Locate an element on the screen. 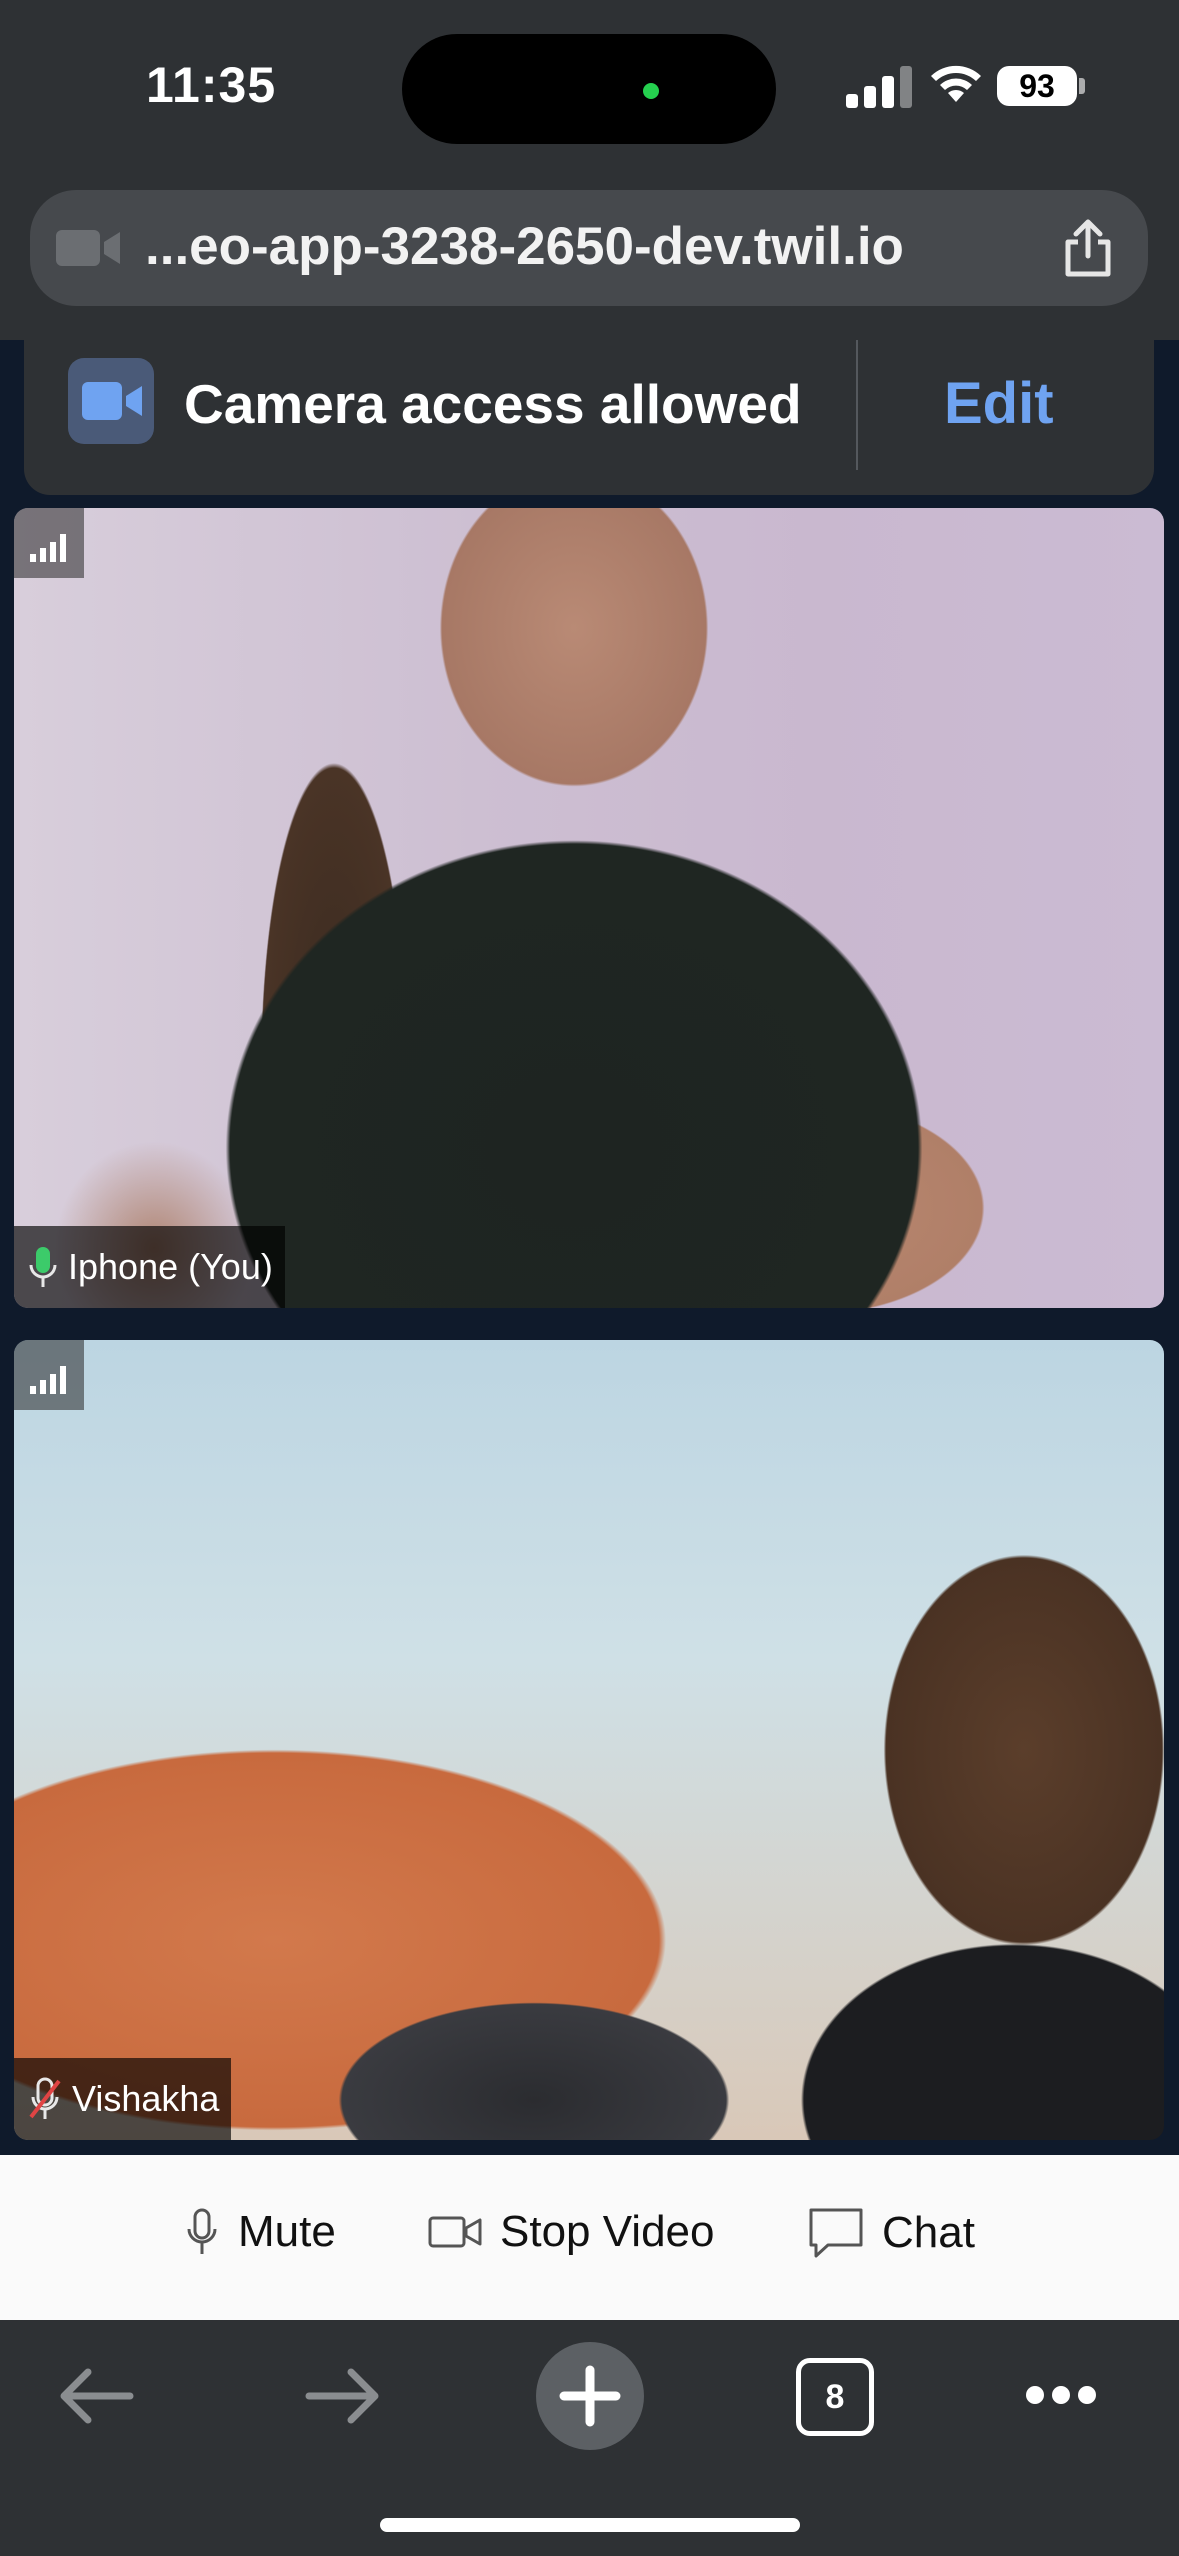 The image size is (1179, 2556). camera-permission-icon is located at coordinates (111, 401).